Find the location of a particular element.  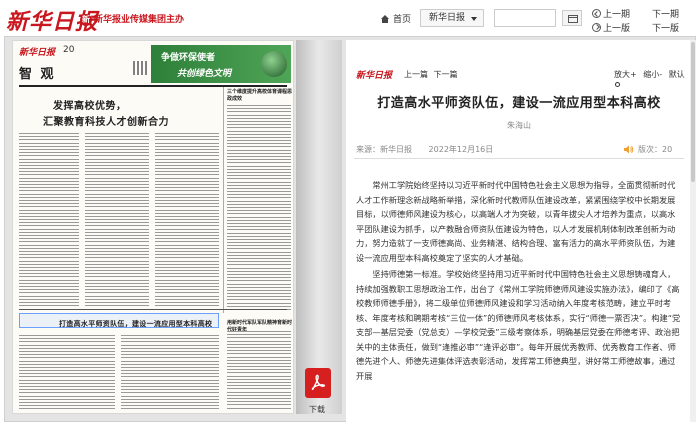

prev-page-label: 上一版 is located at coordinates (617, 29).